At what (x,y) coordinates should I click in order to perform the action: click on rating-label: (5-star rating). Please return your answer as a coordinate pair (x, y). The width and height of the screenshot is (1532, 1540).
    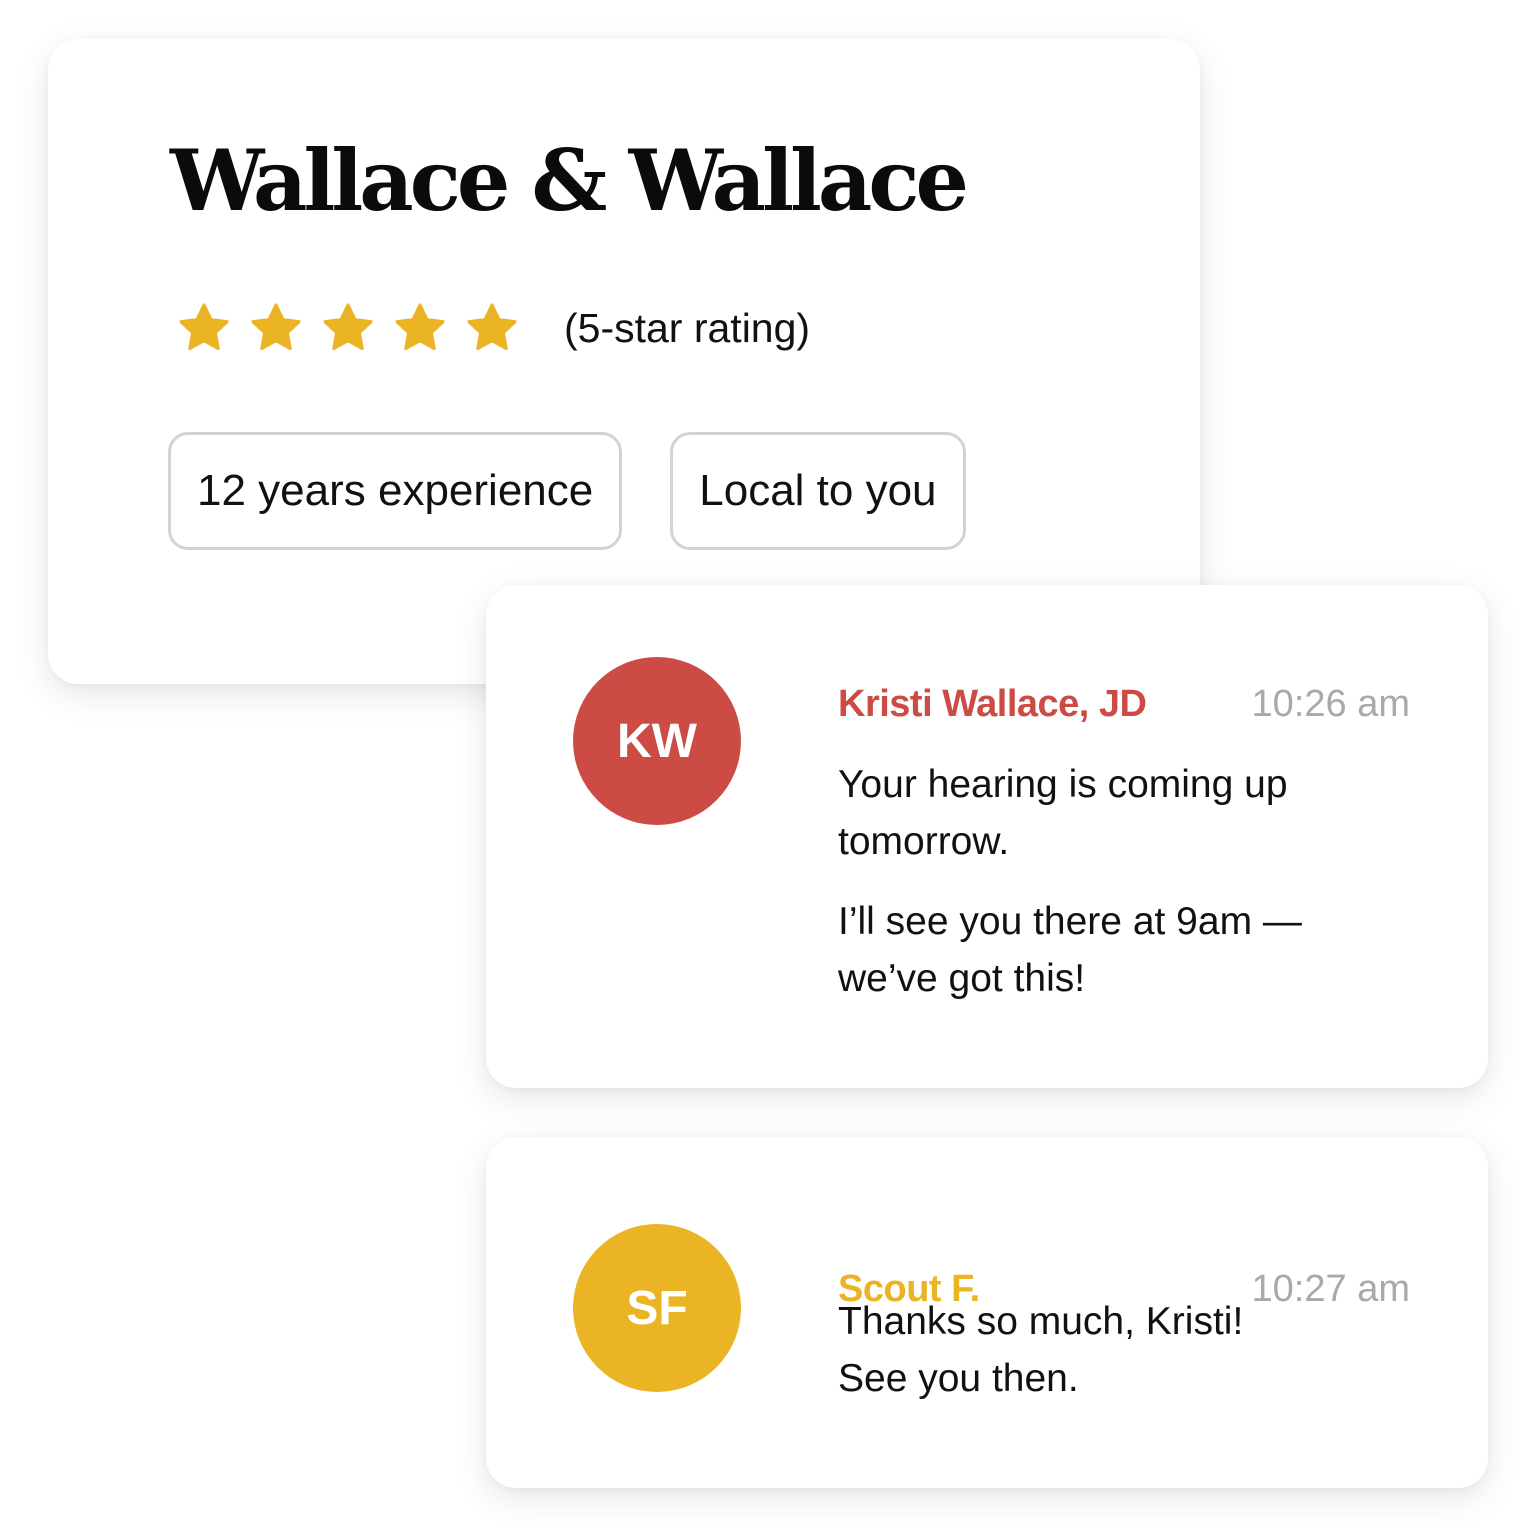
    Looking at the image, I should click on (687, 327).